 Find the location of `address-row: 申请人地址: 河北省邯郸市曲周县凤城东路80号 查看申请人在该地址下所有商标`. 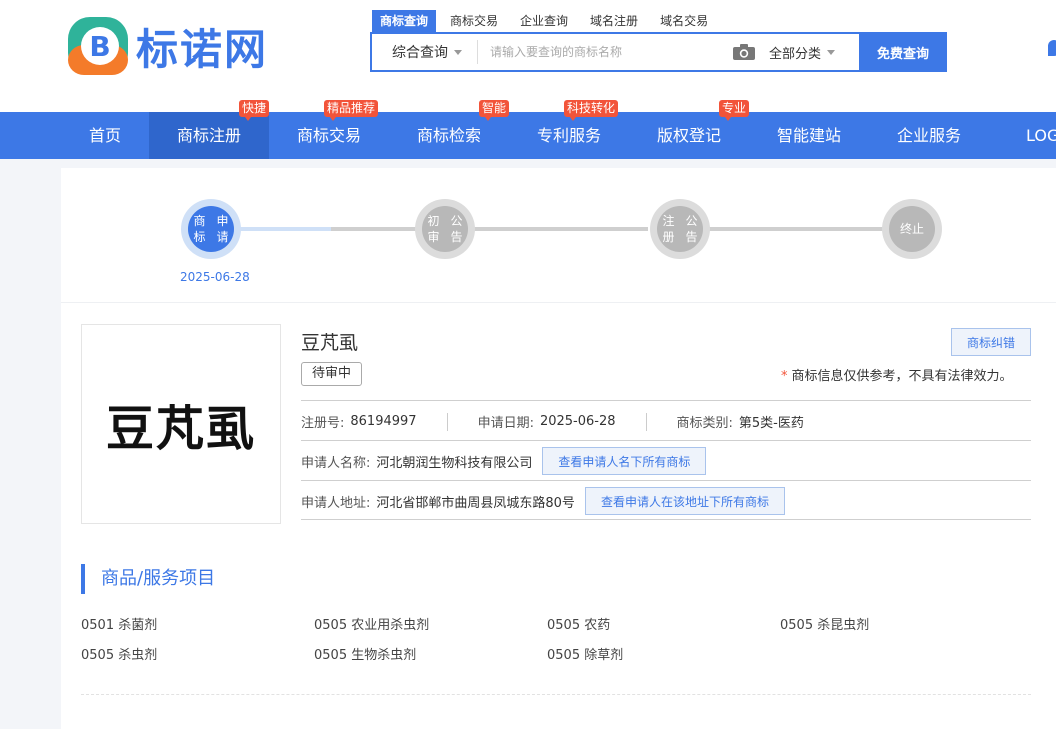

address-row: 申请人地址: 河北省邯郸市曲周县凤城东路80号 查看申请人在该地址下所有商标 is located at coordinates (543, 501).